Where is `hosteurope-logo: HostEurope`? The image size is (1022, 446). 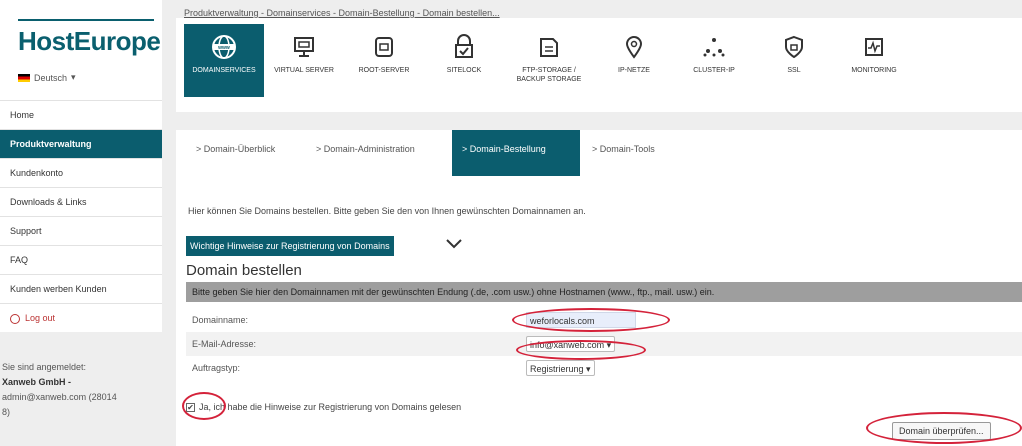
hosteurope-logo: HostEurope is located at coordinates (89, 41).